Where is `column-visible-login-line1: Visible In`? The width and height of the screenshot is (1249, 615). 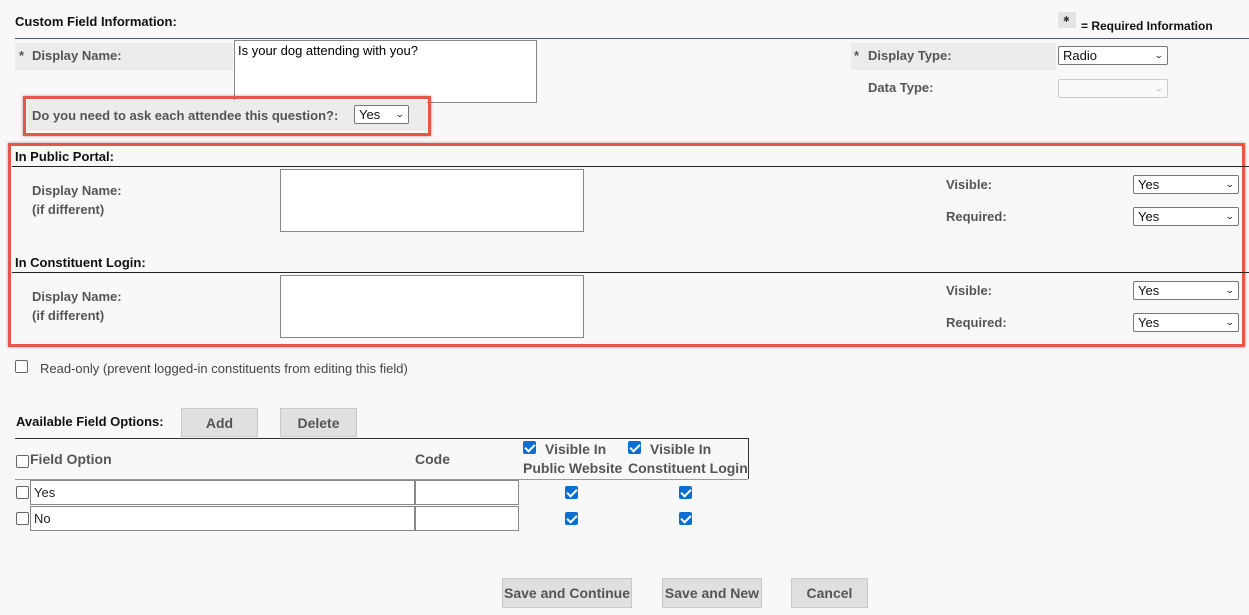
column-visible-login-line1: Visible In is located at coordinates (681, 449).